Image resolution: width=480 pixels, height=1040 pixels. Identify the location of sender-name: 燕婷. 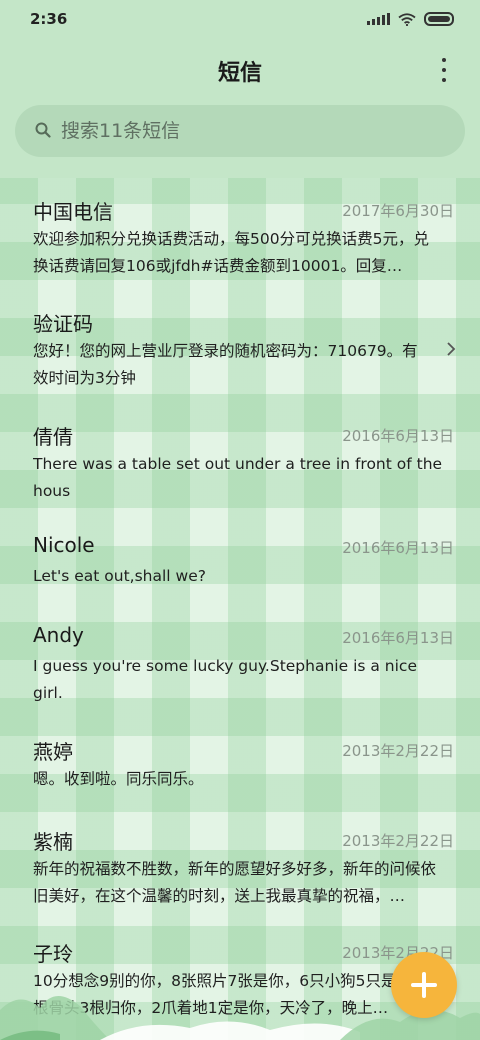
(53, 752).